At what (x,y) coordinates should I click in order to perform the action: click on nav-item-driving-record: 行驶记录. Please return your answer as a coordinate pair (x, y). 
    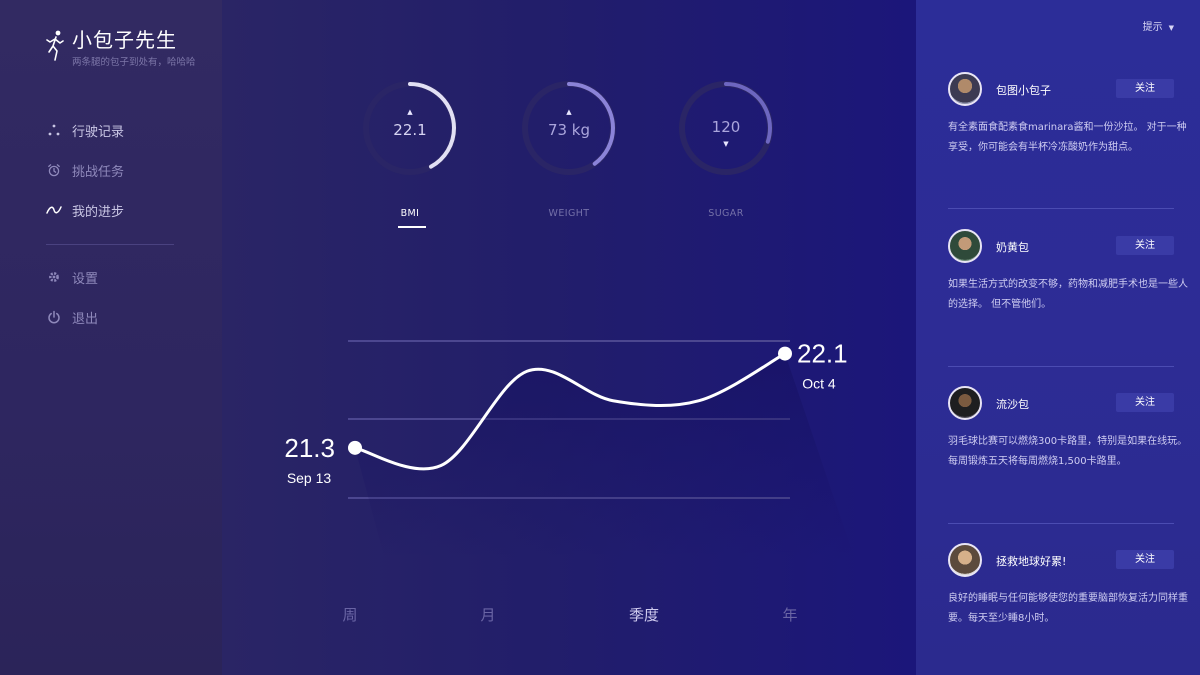
    Looking at the image, I should click on (112, 130).